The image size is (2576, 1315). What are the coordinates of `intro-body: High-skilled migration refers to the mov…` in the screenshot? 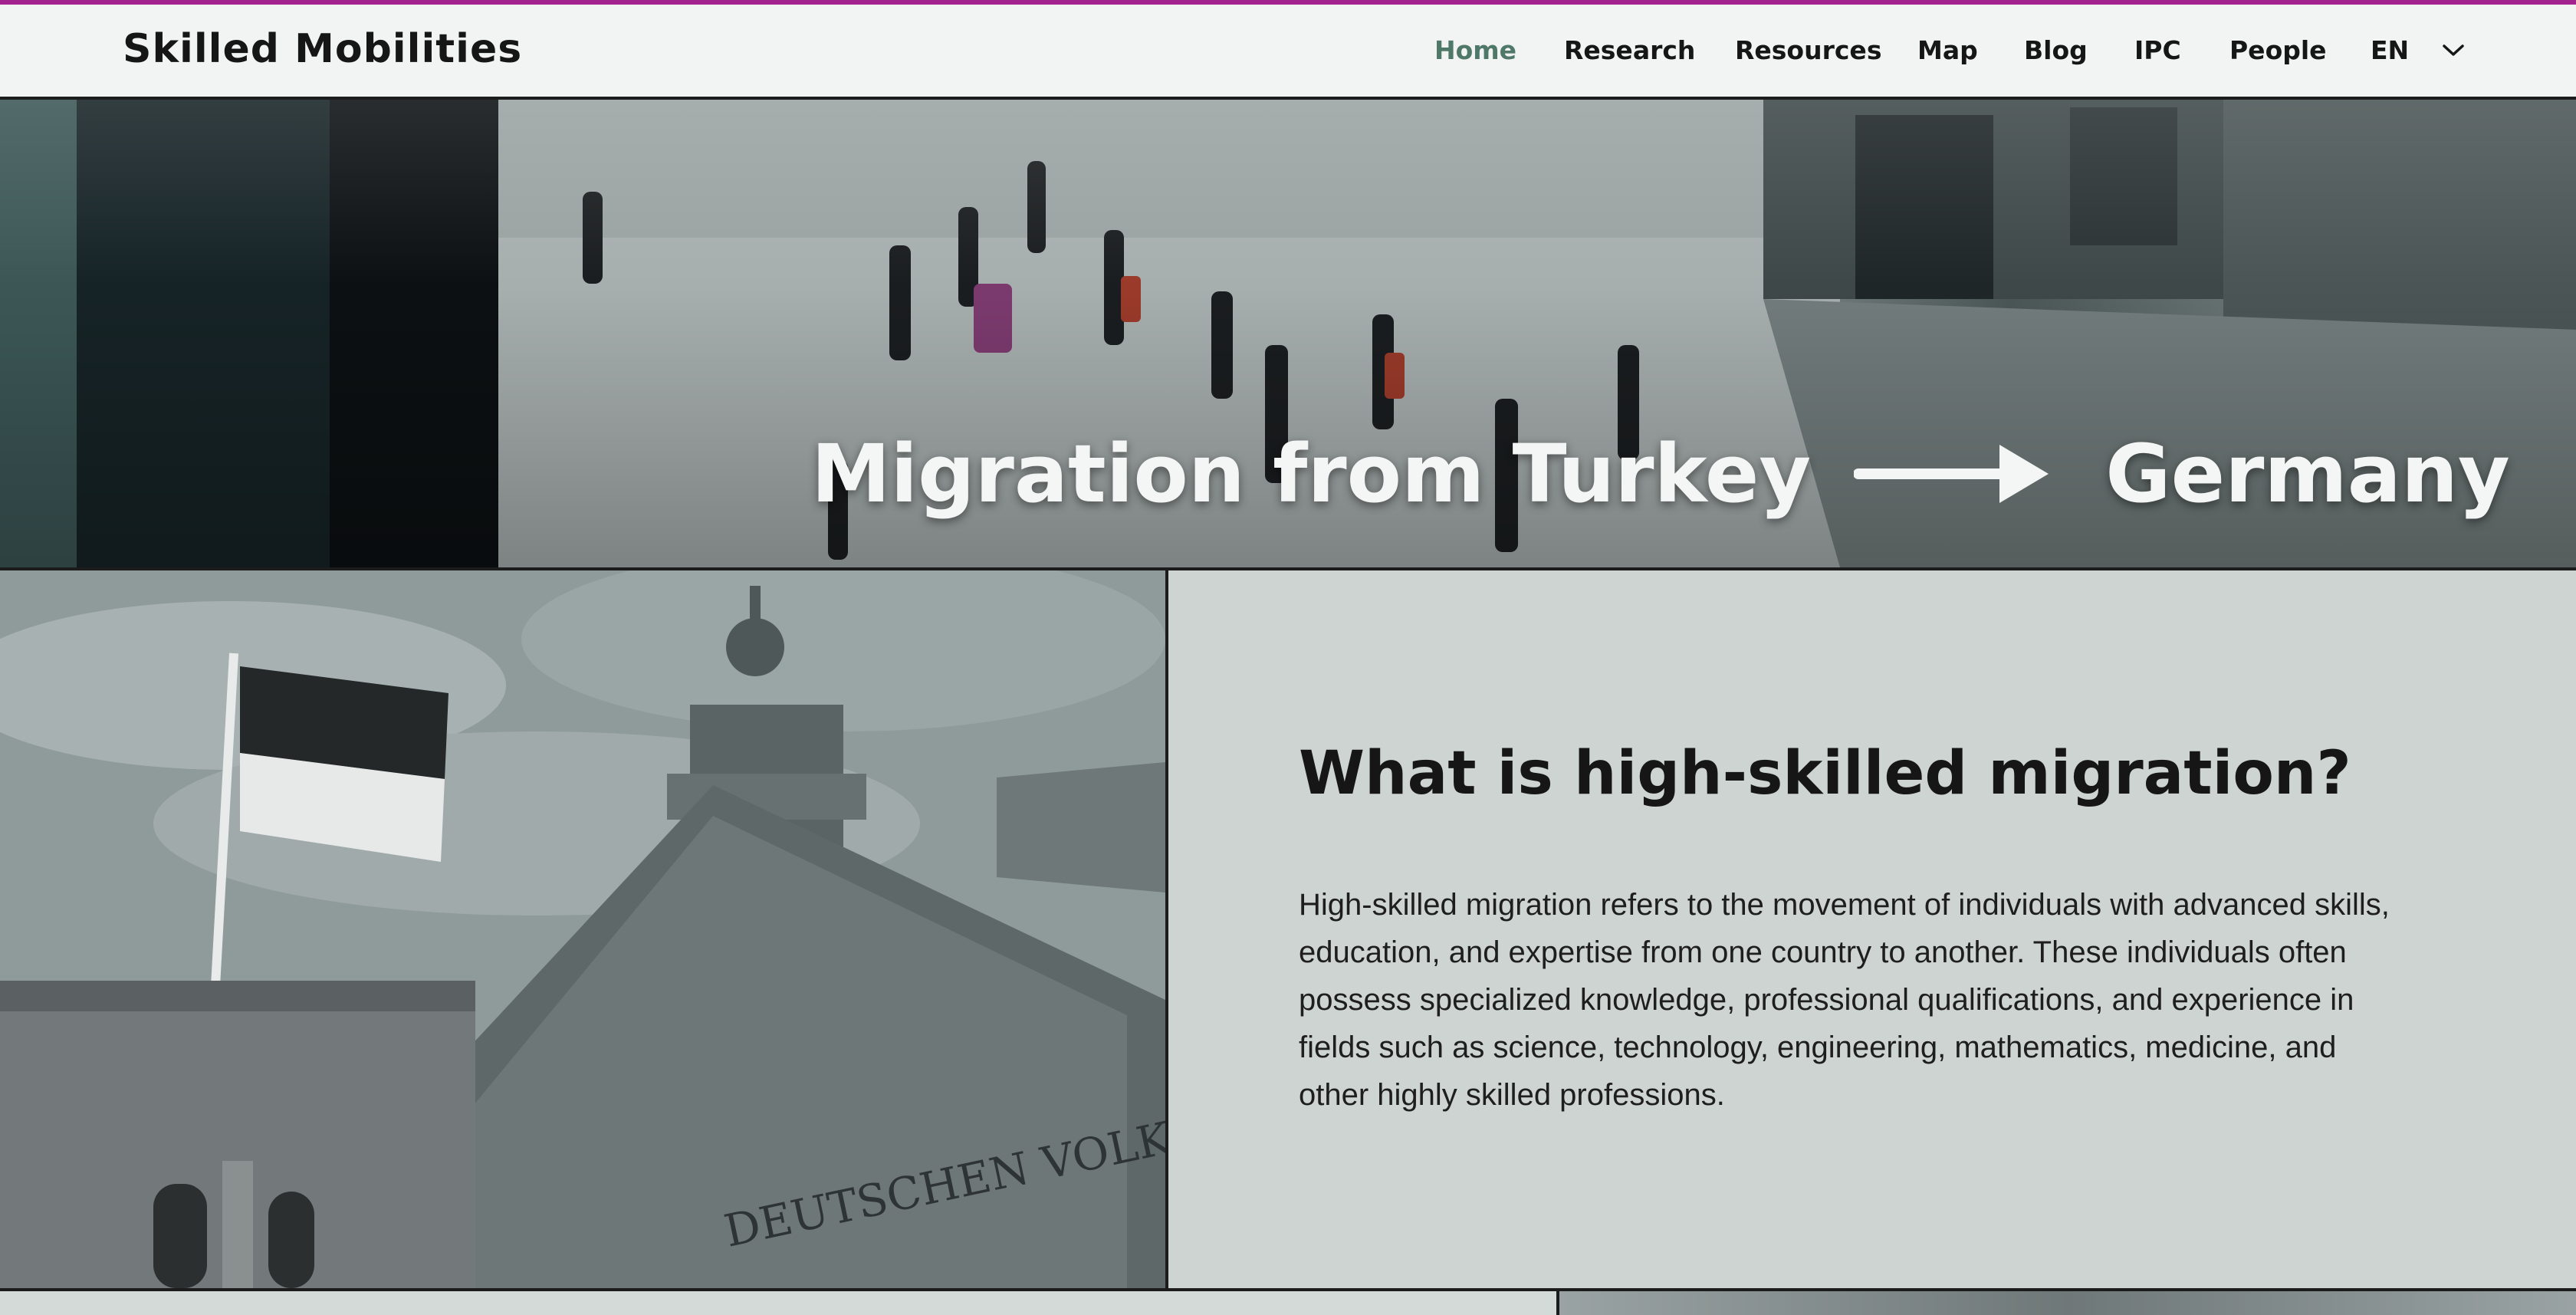 It's located at (1845, 1000).